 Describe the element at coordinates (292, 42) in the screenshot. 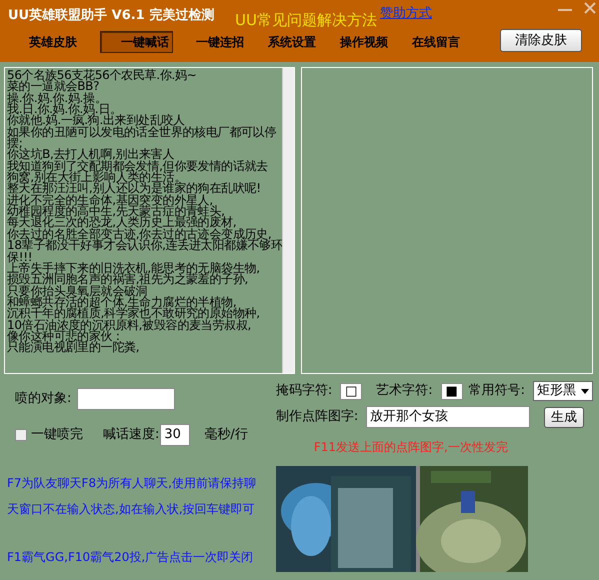

I see `tab: 系统设置` at that location.